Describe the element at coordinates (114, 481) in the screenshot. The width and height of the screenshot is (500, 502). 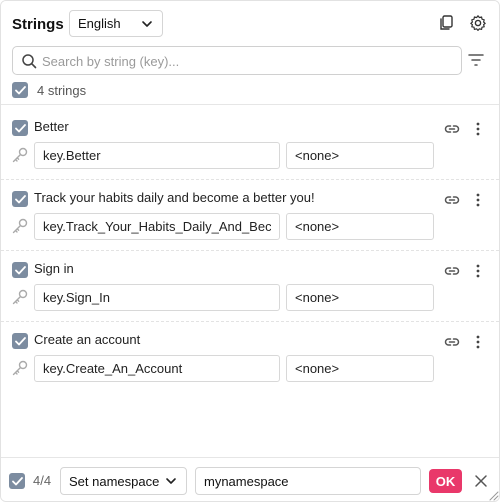
I see `bulk-action-value: Set namespace` at that location.